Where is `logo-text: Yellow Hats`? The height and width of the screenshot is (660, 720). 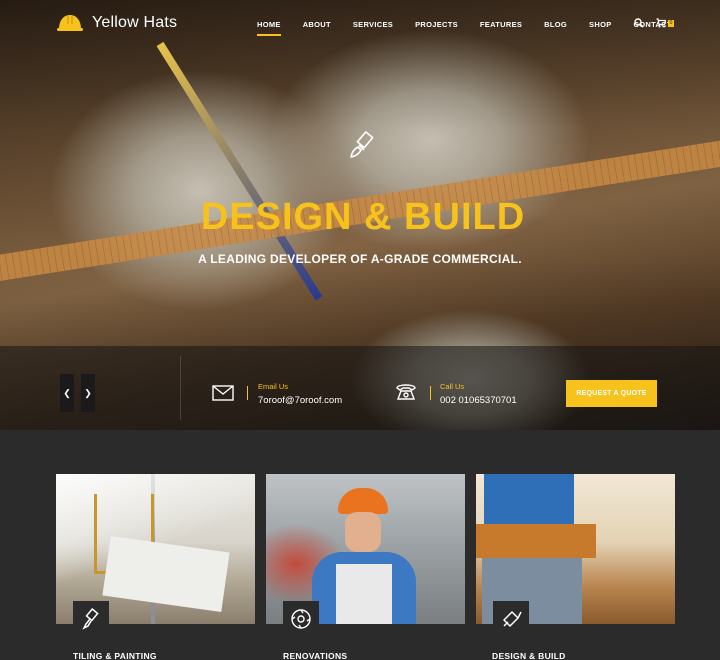 logo-text: Yellow Hats is located at coordinates (135, 22).